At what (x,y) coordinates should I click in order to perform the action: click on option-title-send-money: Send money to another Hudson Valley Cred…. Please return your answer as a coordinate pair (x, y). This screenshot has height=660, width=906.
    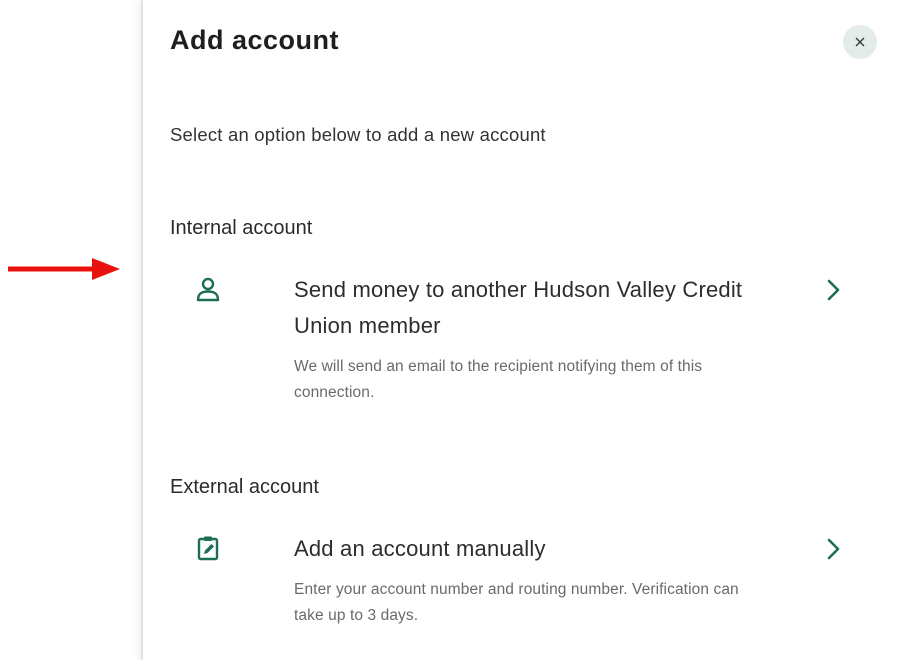
    Looking at the image, I should click on (518, 307).